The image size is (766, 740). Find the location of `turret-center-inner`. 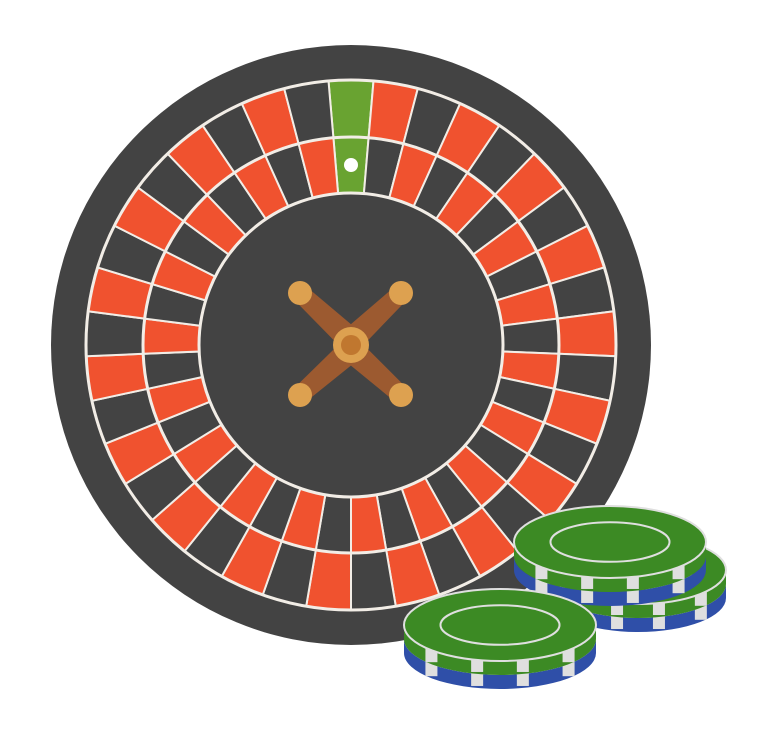

turret-center-inner is located at coordinates (351, 345).